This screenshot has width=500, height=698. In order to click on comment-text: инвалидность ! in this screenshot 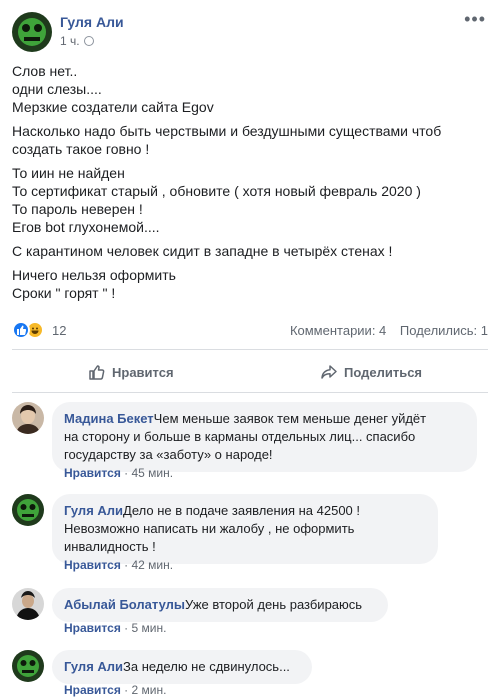, I will do `click(110, 546)`.